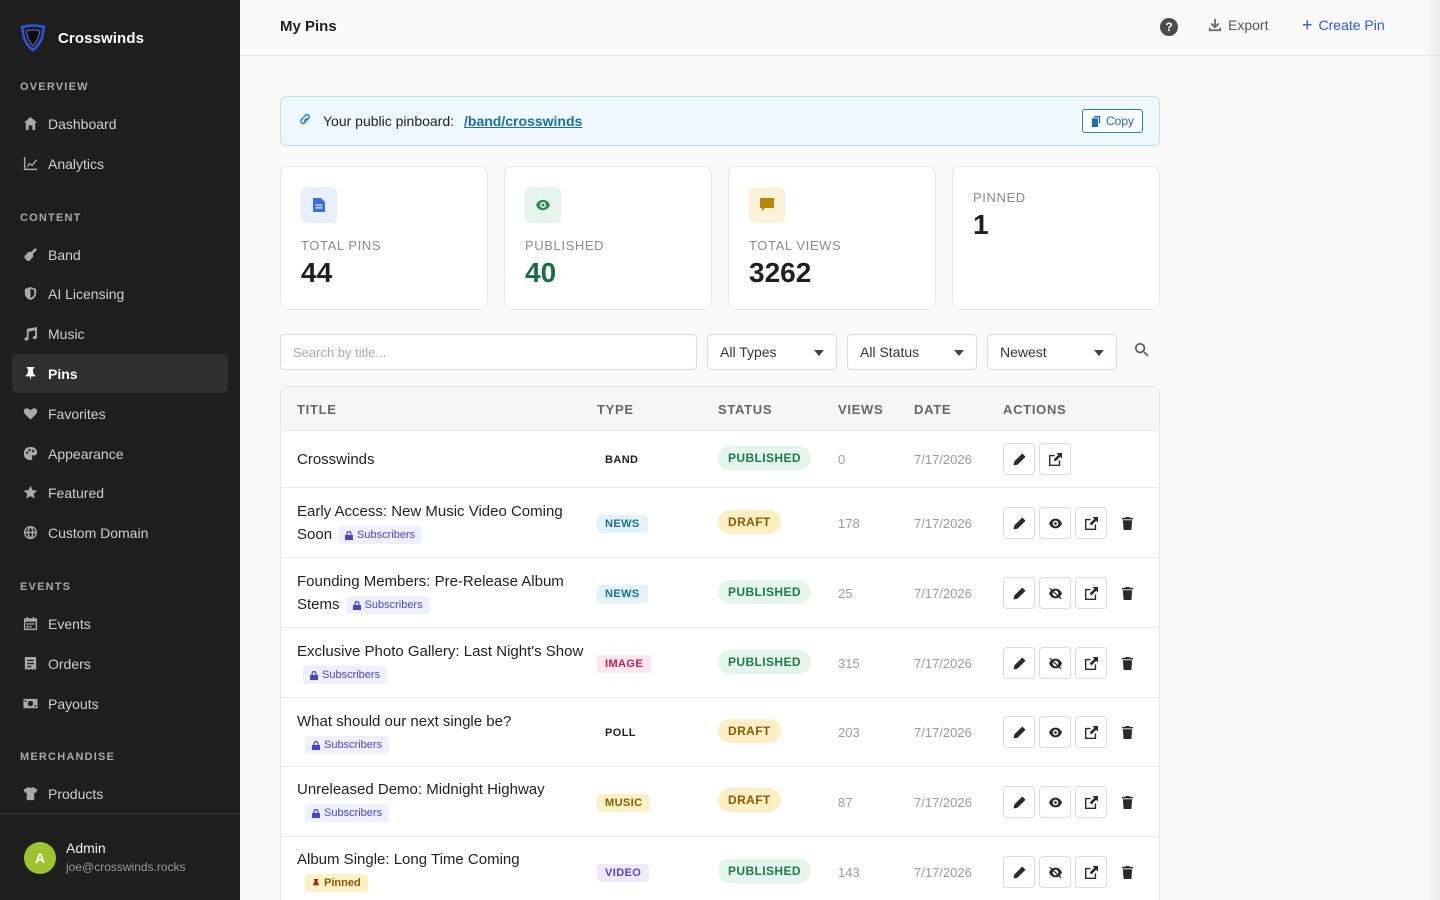  What do you see at coordinates (120, 623) in the screenshot?
I see `sidebar-item-events: Events` at bounding box center [120, 623].